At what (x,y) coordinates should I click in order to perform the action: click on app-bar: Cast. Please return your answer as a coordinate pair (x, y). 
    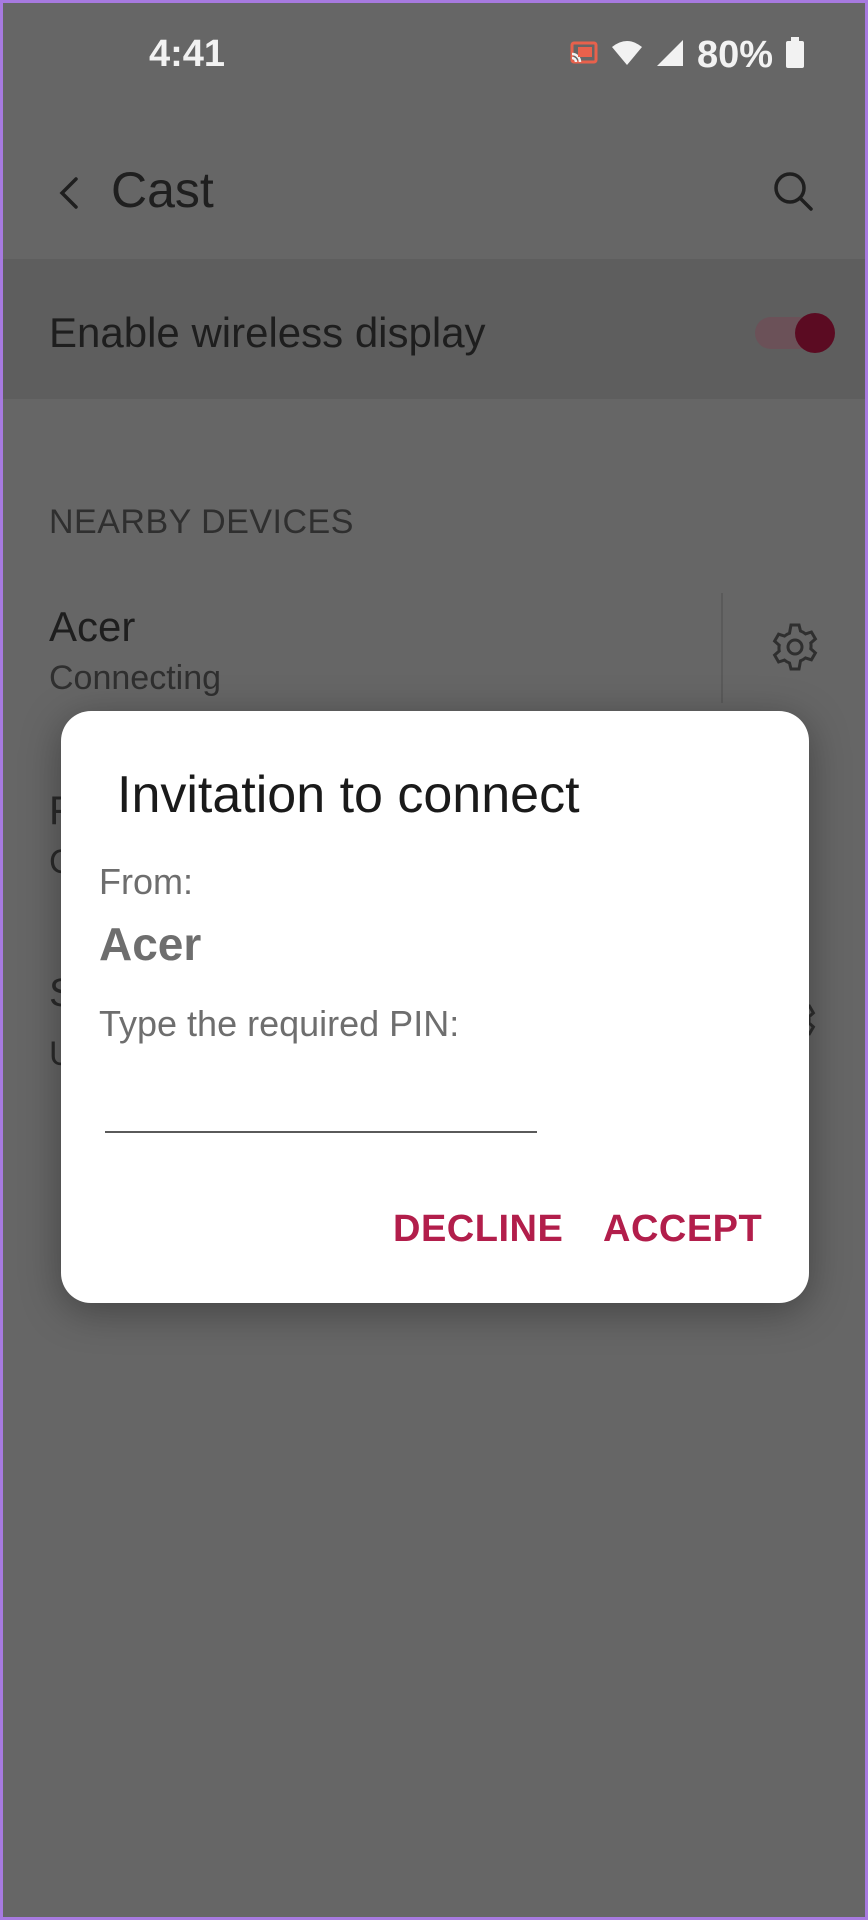
    Looking at the image, I should click on (434, 193).